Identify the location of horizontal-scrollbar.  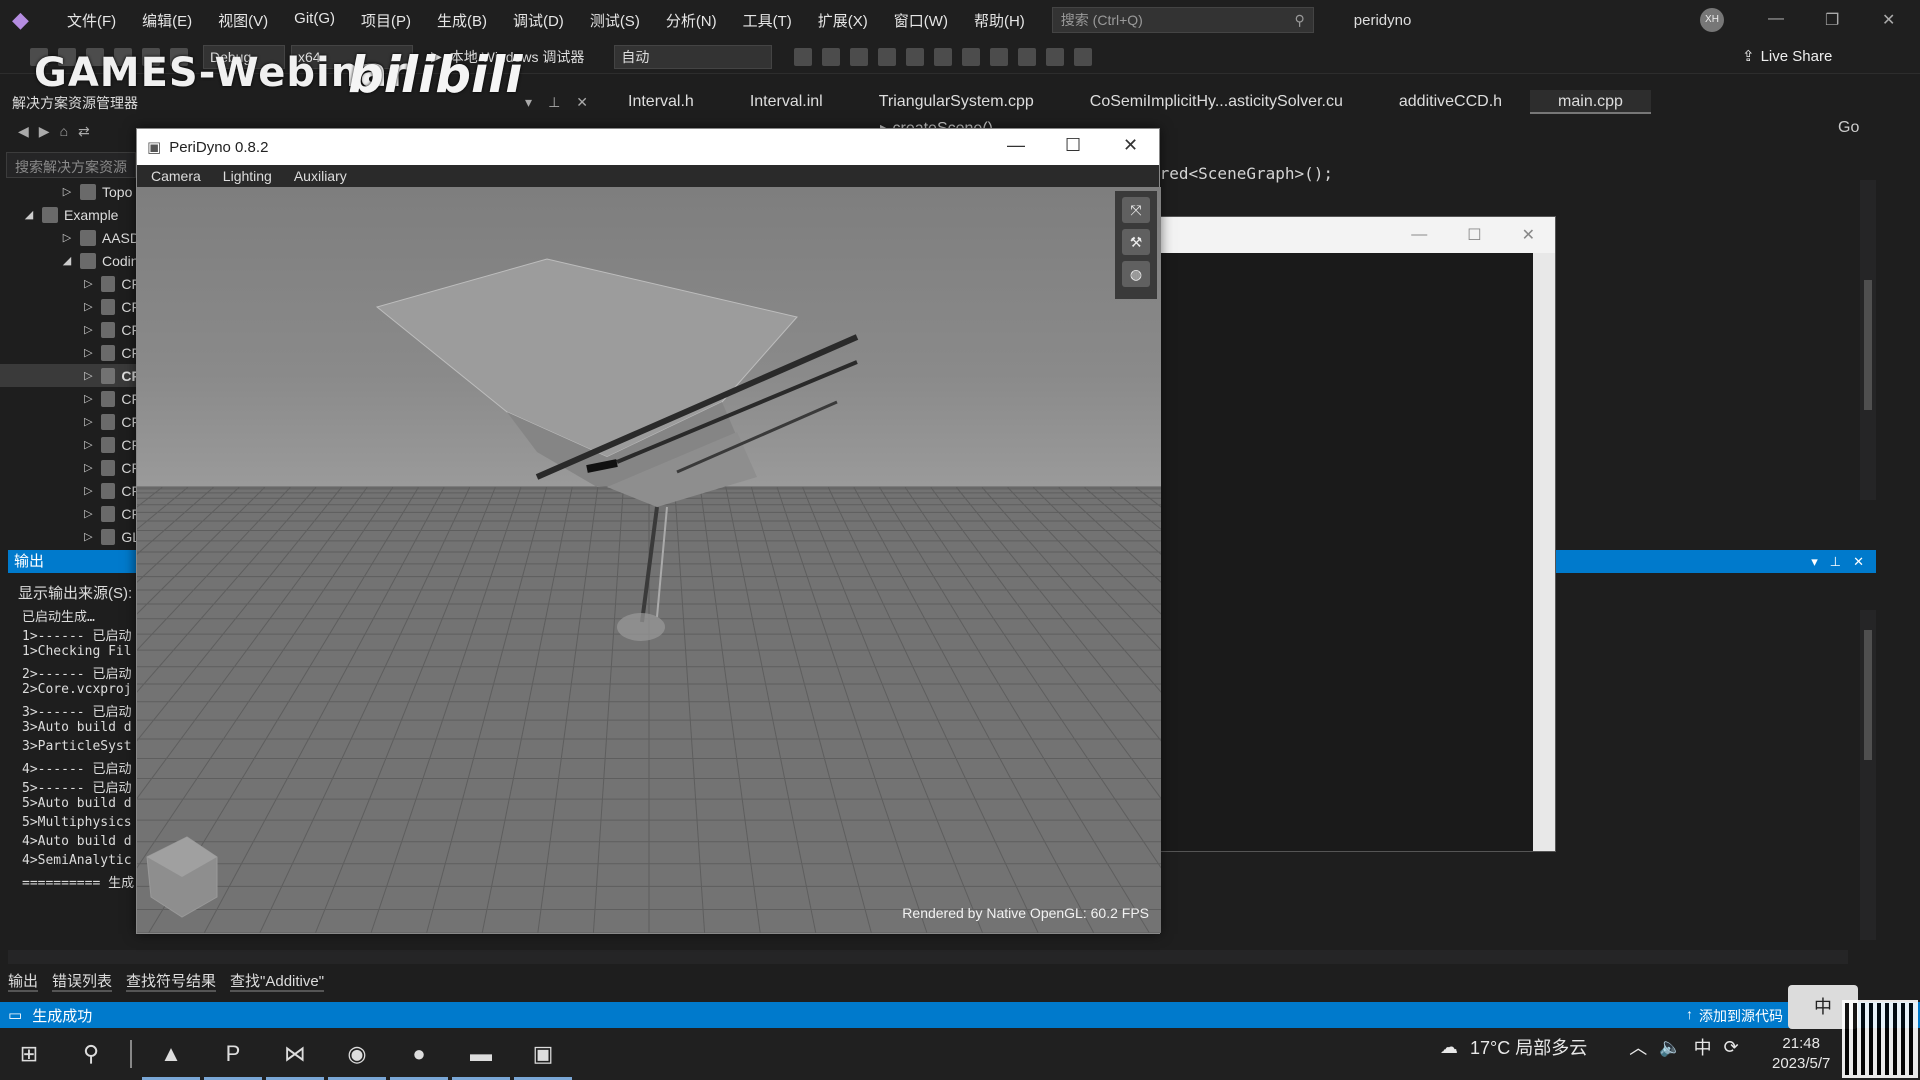
(928, 957).